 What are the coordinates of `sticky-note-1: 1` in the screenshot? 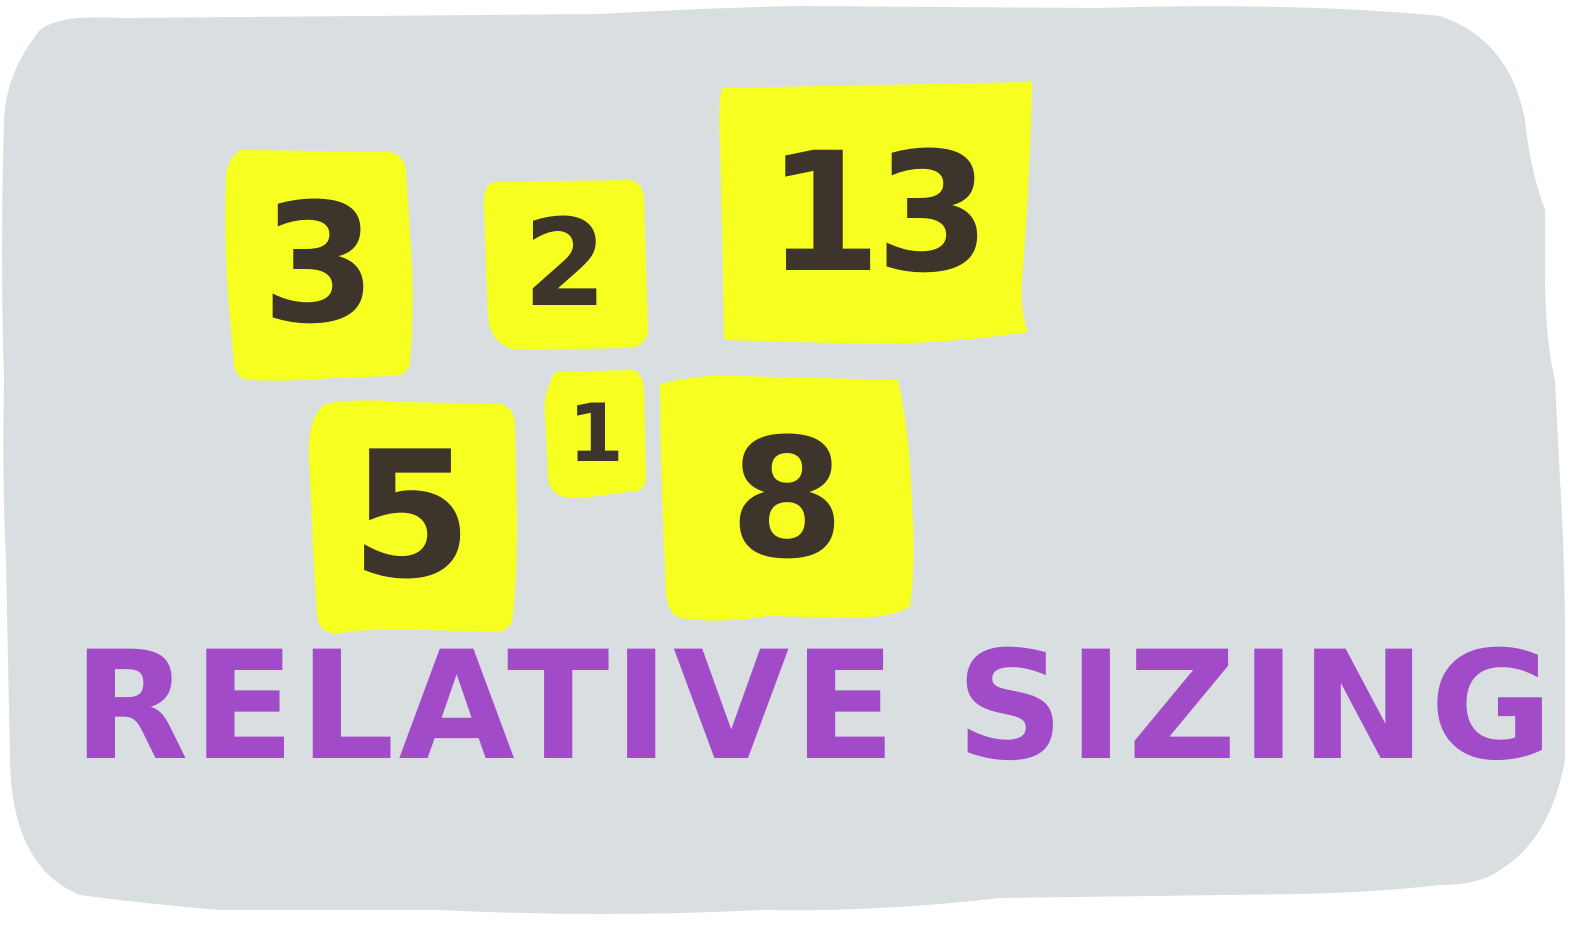 It's located at (596, 434).